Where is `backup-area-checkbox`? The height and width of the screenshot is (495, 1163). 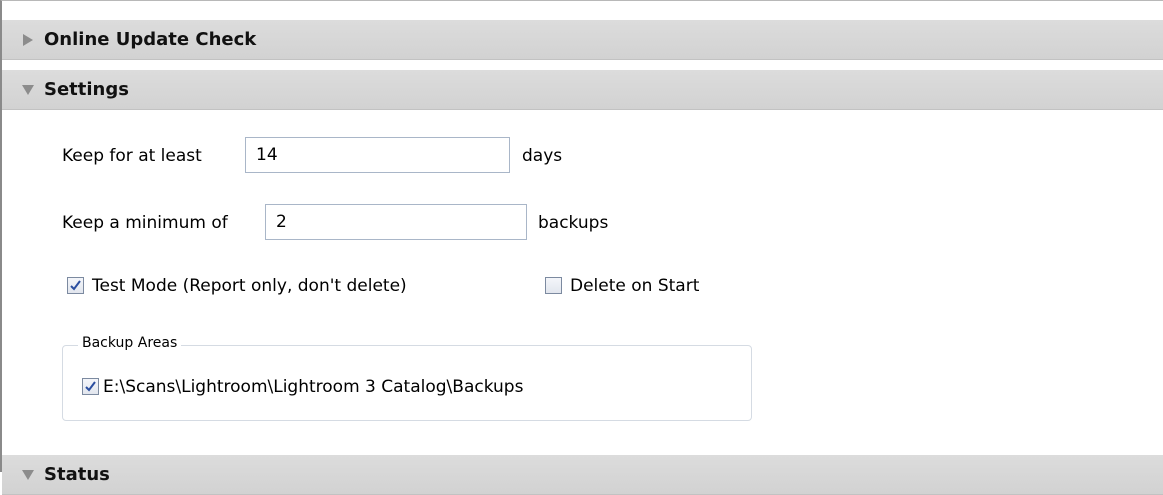
backup-area-checkbox is located at coordinates (90, 386).